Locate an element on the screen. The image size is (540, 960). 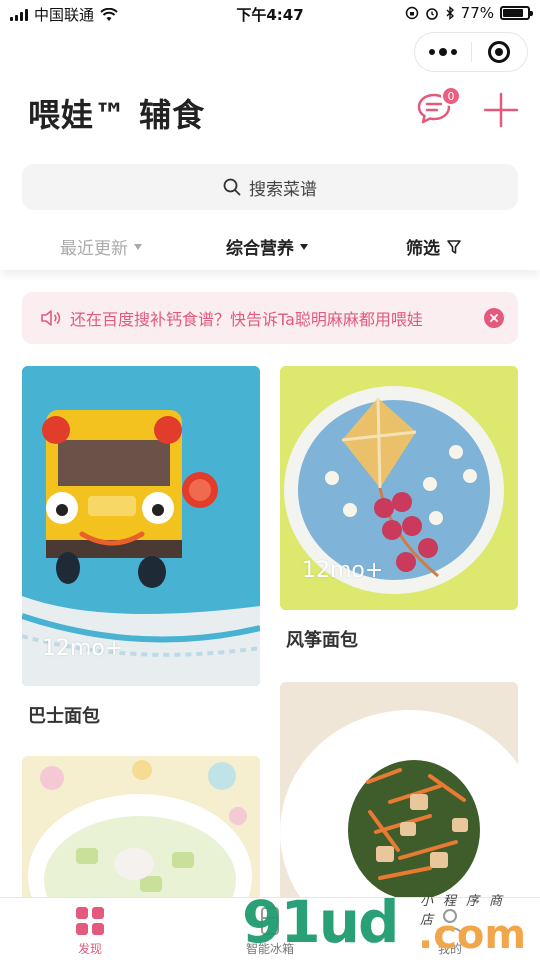
notice-banner: 还在百度搜补钙食谱？快告诉Ta聪明麻麻都用喂娃 is located at coordinates (270, 318).